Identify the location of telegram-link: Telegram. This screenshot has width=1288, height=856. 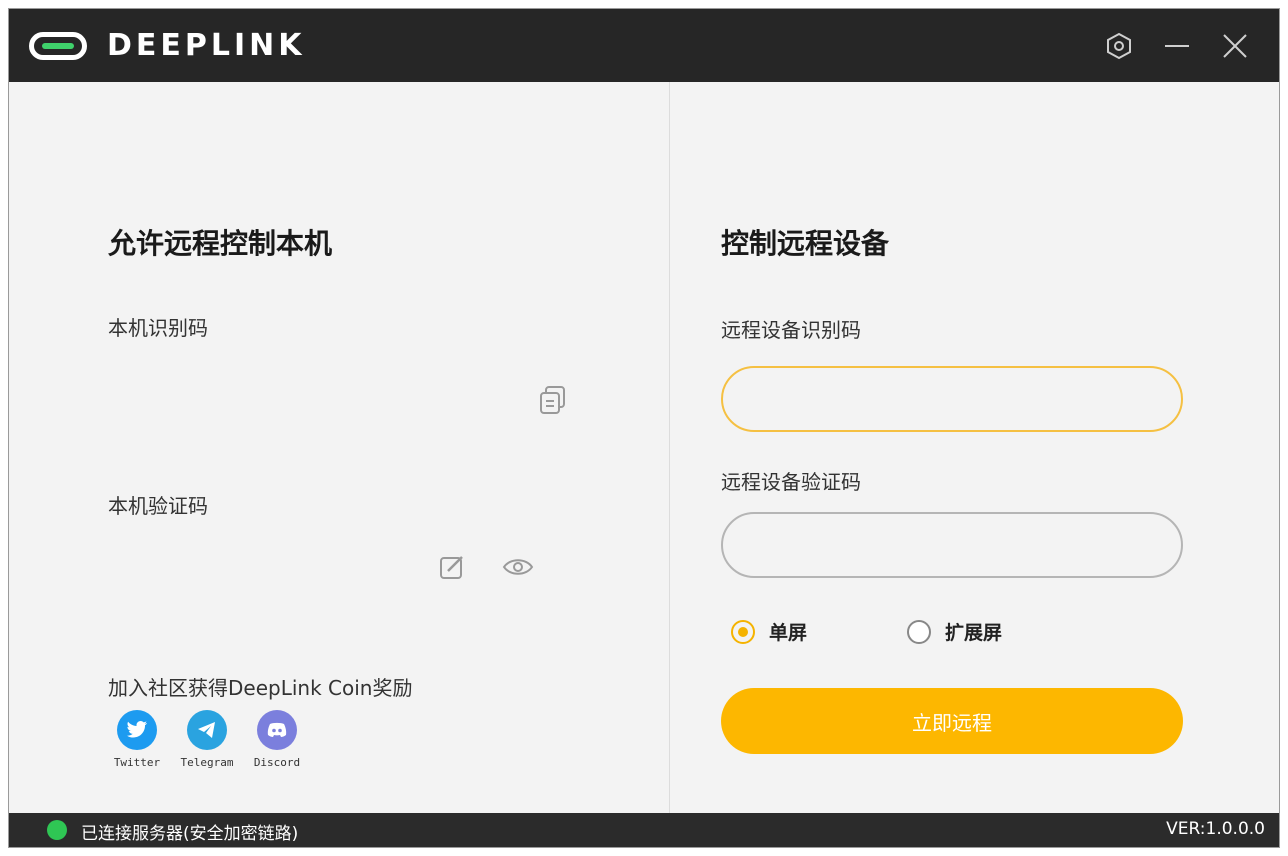
(207, 739).